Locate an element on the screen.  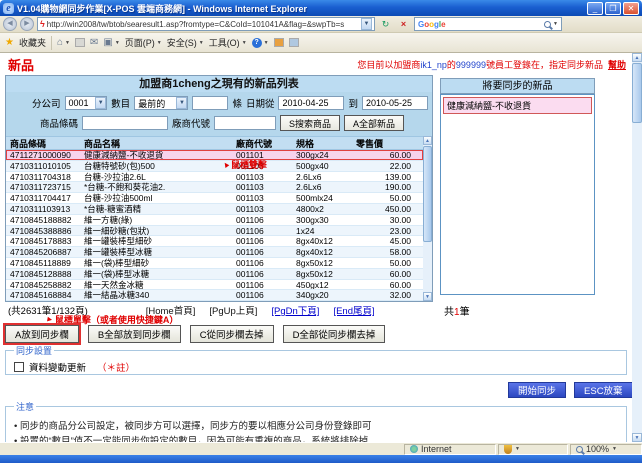
login-message-segment: 的 is located at coordinates (451, 65).